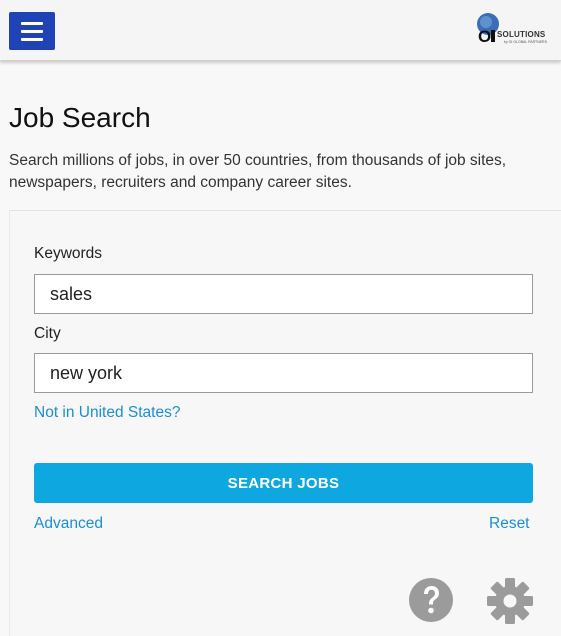 The height and width of the screenshot is (636, 561). What do you see at coordinates (280, 30) in the screenshot?
I see `top-bar: O SOLUTIONS by OI GLOBAL PARTNERS` at bounding box center [280, 30].